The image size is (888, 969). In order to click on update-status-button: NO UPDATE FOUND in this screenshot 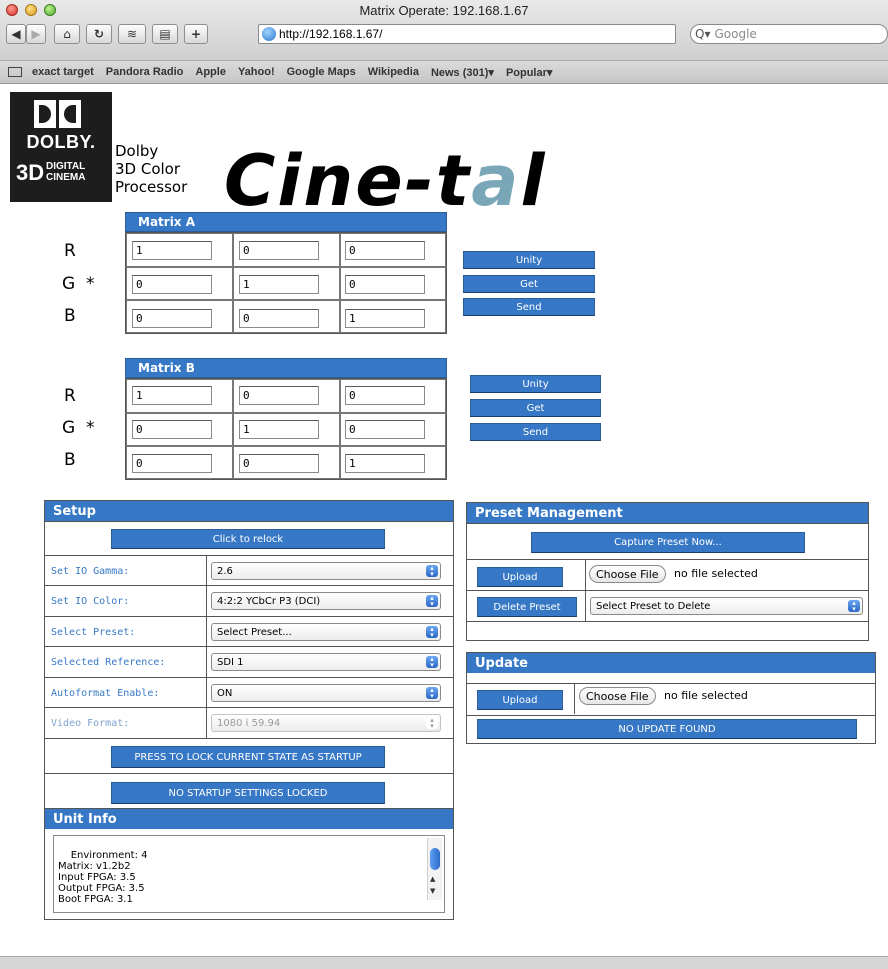, I will do `click(667, 729)`.